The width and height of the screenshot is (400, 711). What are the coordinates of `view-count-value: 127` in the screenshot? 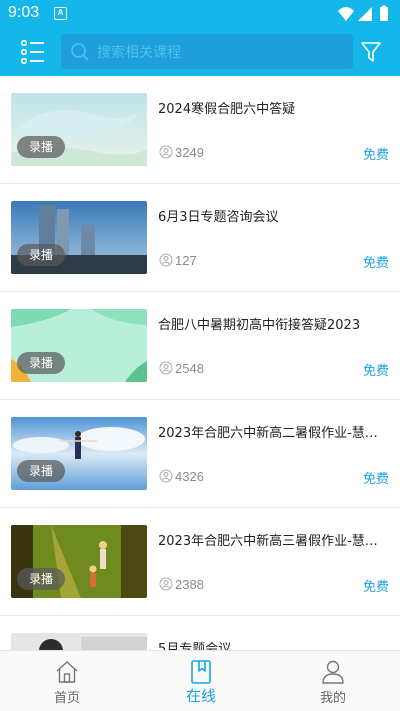 It's located at (186, 260).